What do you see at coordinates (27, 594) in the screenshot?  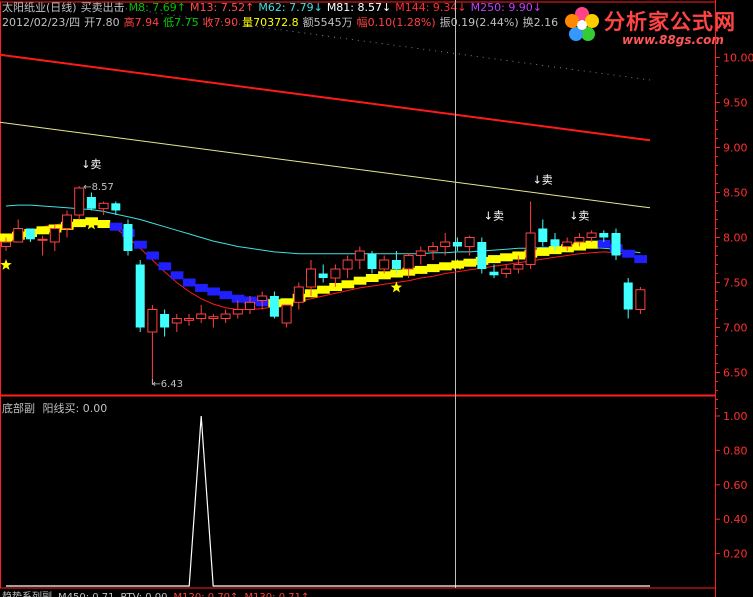 I see `footer-label-0: 趋势系列副` at bounding box center [27, 594].